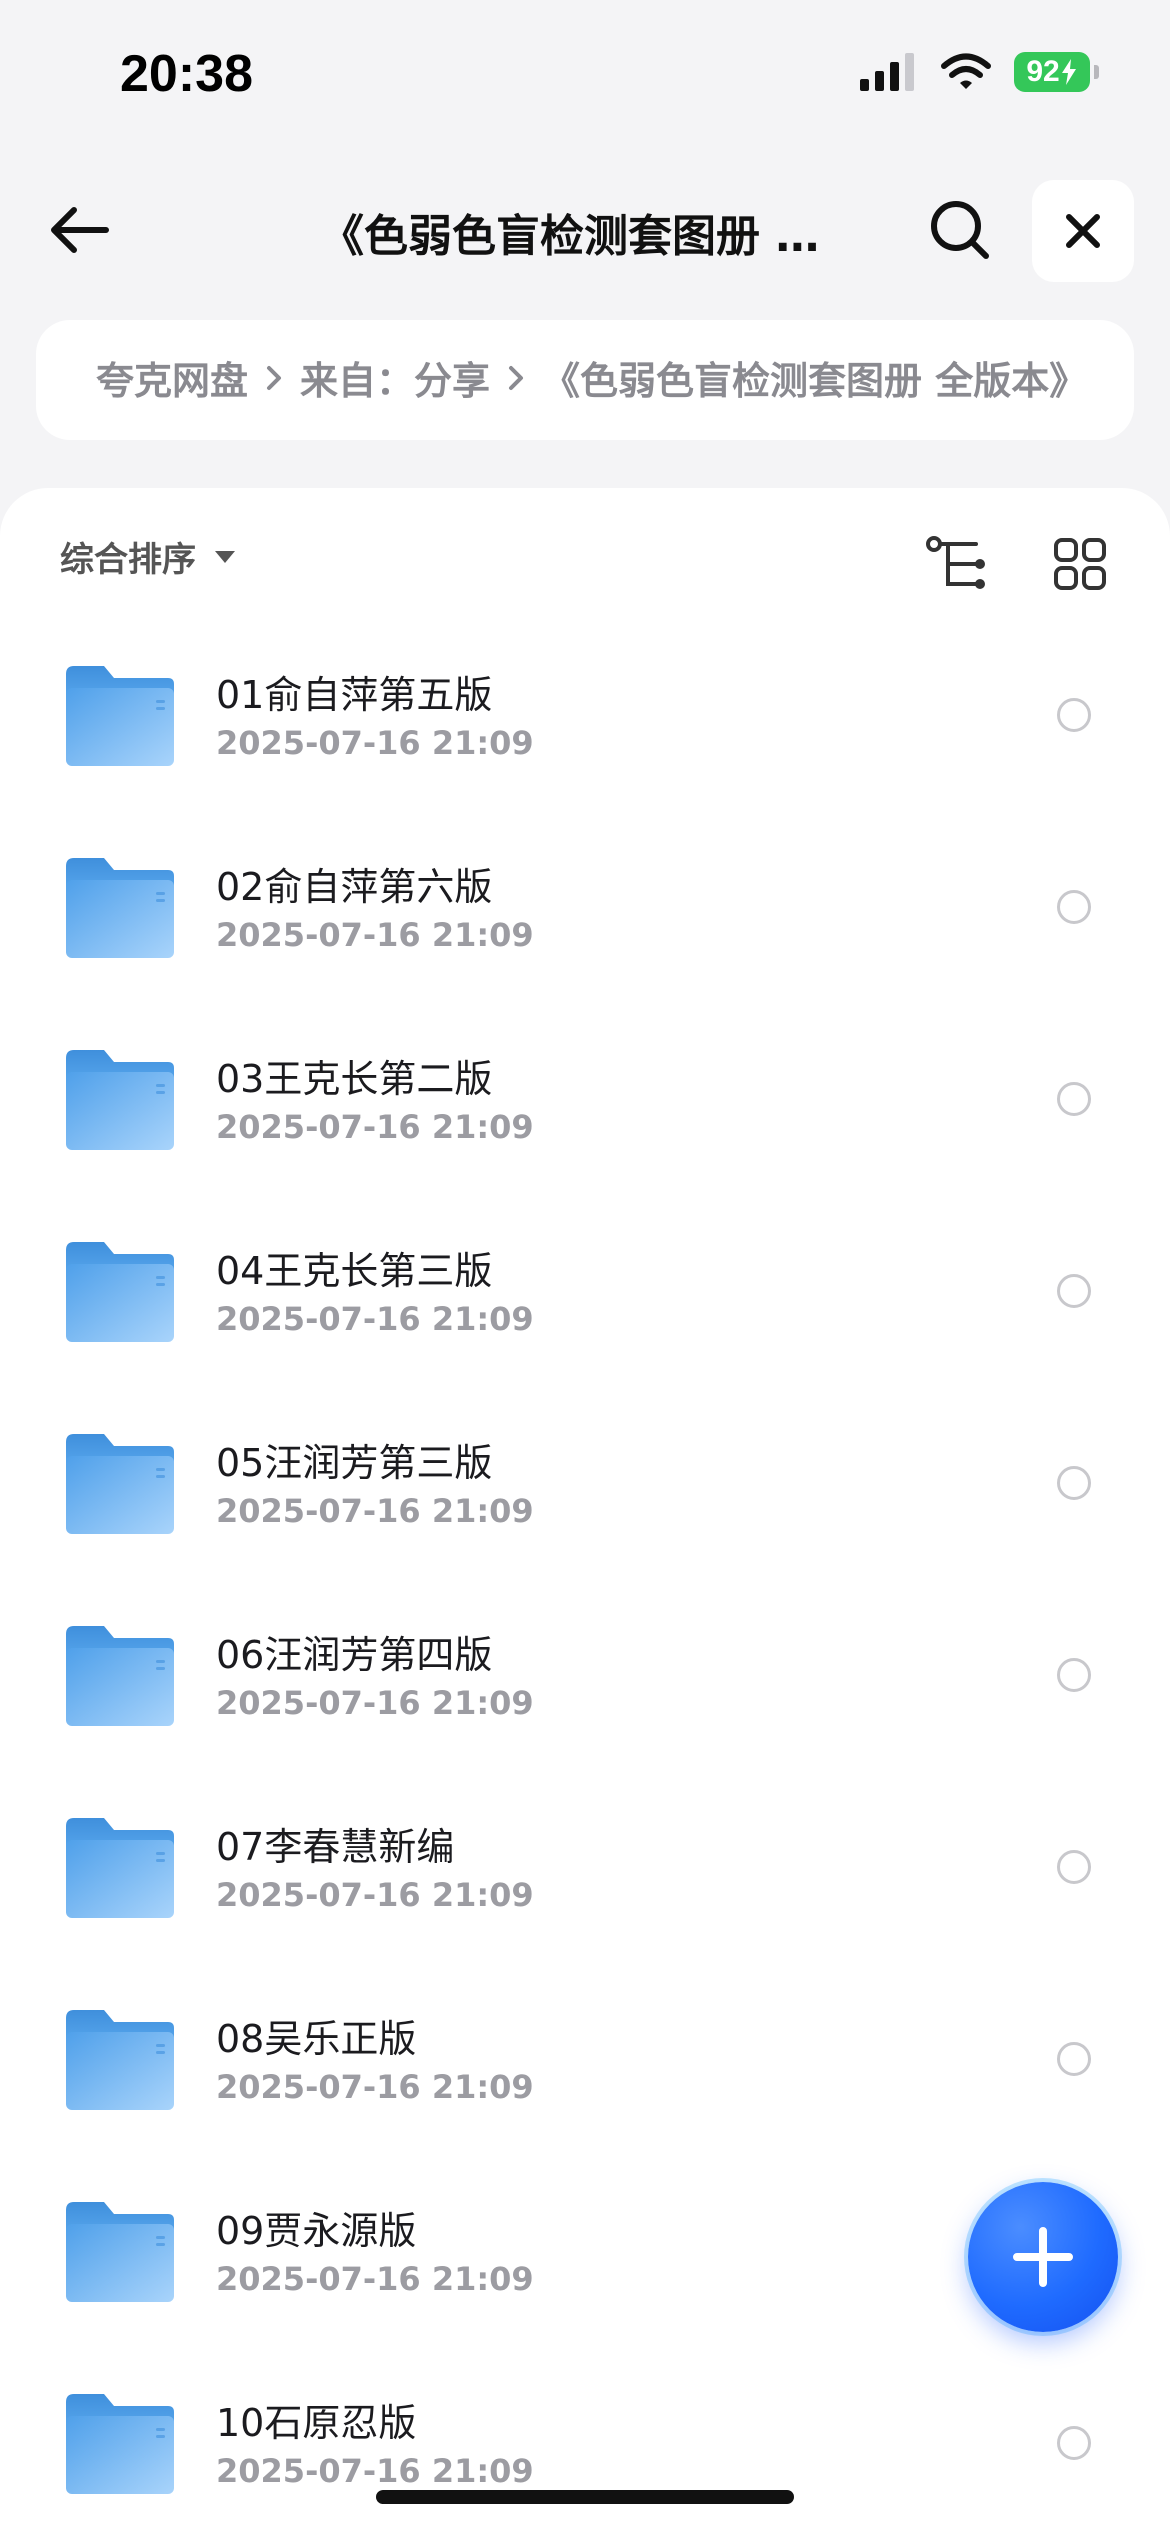 This screenshot has height=2532, width=1170. I want to click on plus-icon, so click(1043, 2257).